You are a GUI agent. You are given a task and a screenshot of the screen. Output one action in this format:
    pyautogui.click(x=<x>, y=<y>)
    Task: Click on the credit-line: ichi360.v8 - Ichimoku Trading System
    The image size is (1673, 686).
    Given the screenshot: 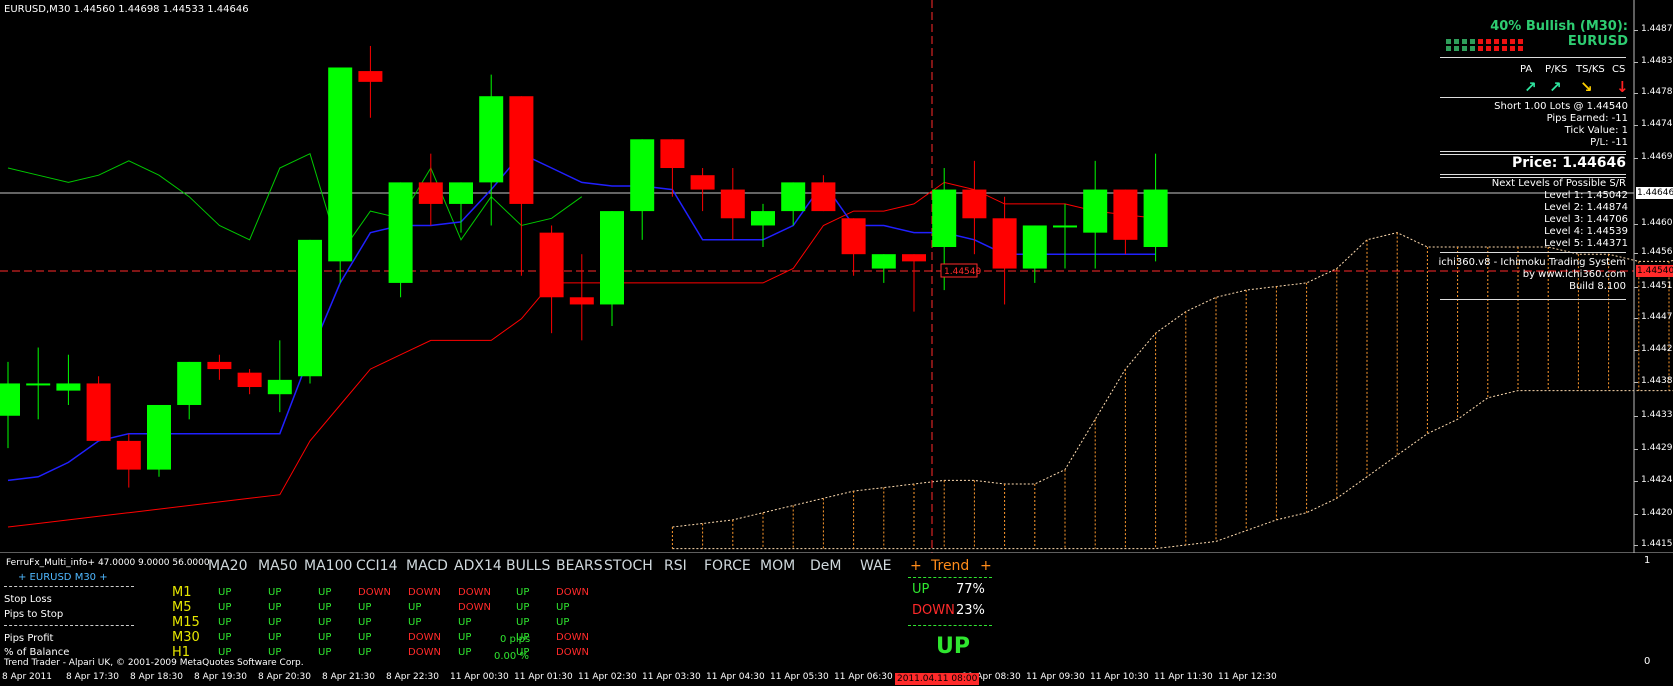 What is the action you would take?
    pyautogui.click(x=1532, y=262)
    